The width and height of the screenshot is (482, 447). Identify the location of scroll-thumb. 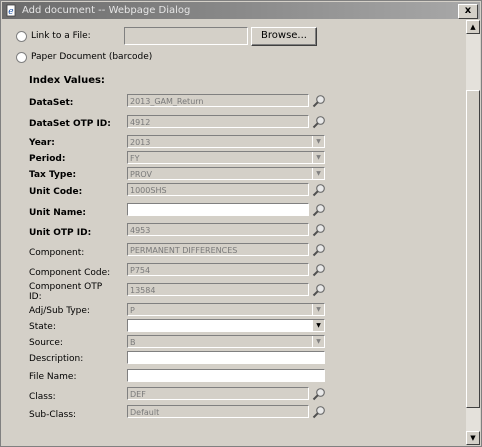
(473, 249).